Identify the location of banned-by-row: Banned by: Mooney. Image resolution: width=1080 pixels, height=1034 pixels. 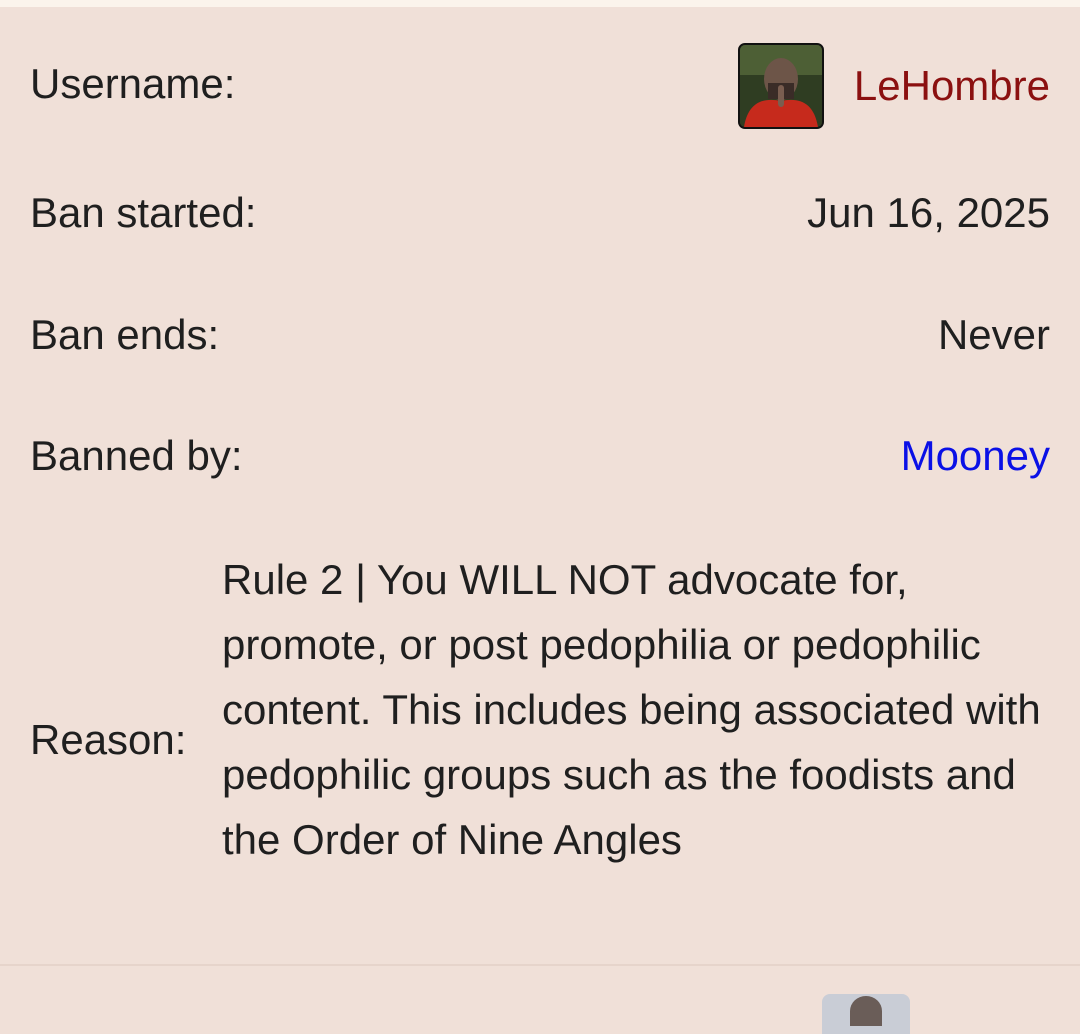
(540, 461).